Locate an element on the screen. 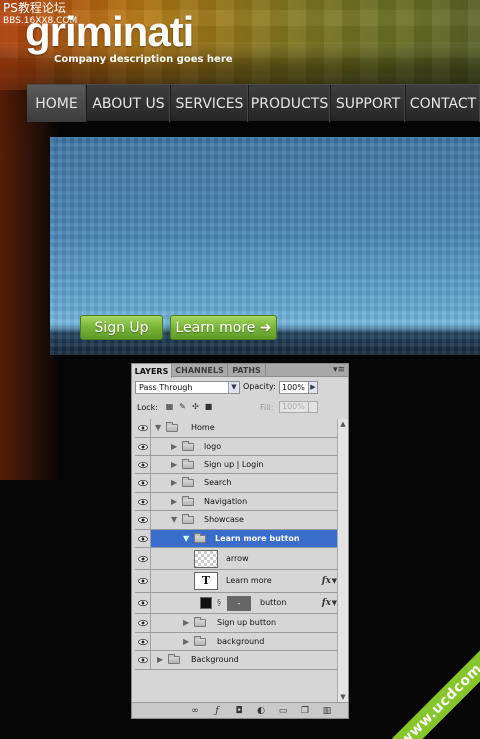  layer-row-sign-up-button: ▶ Sign up button is located at coordinates (236, 623).